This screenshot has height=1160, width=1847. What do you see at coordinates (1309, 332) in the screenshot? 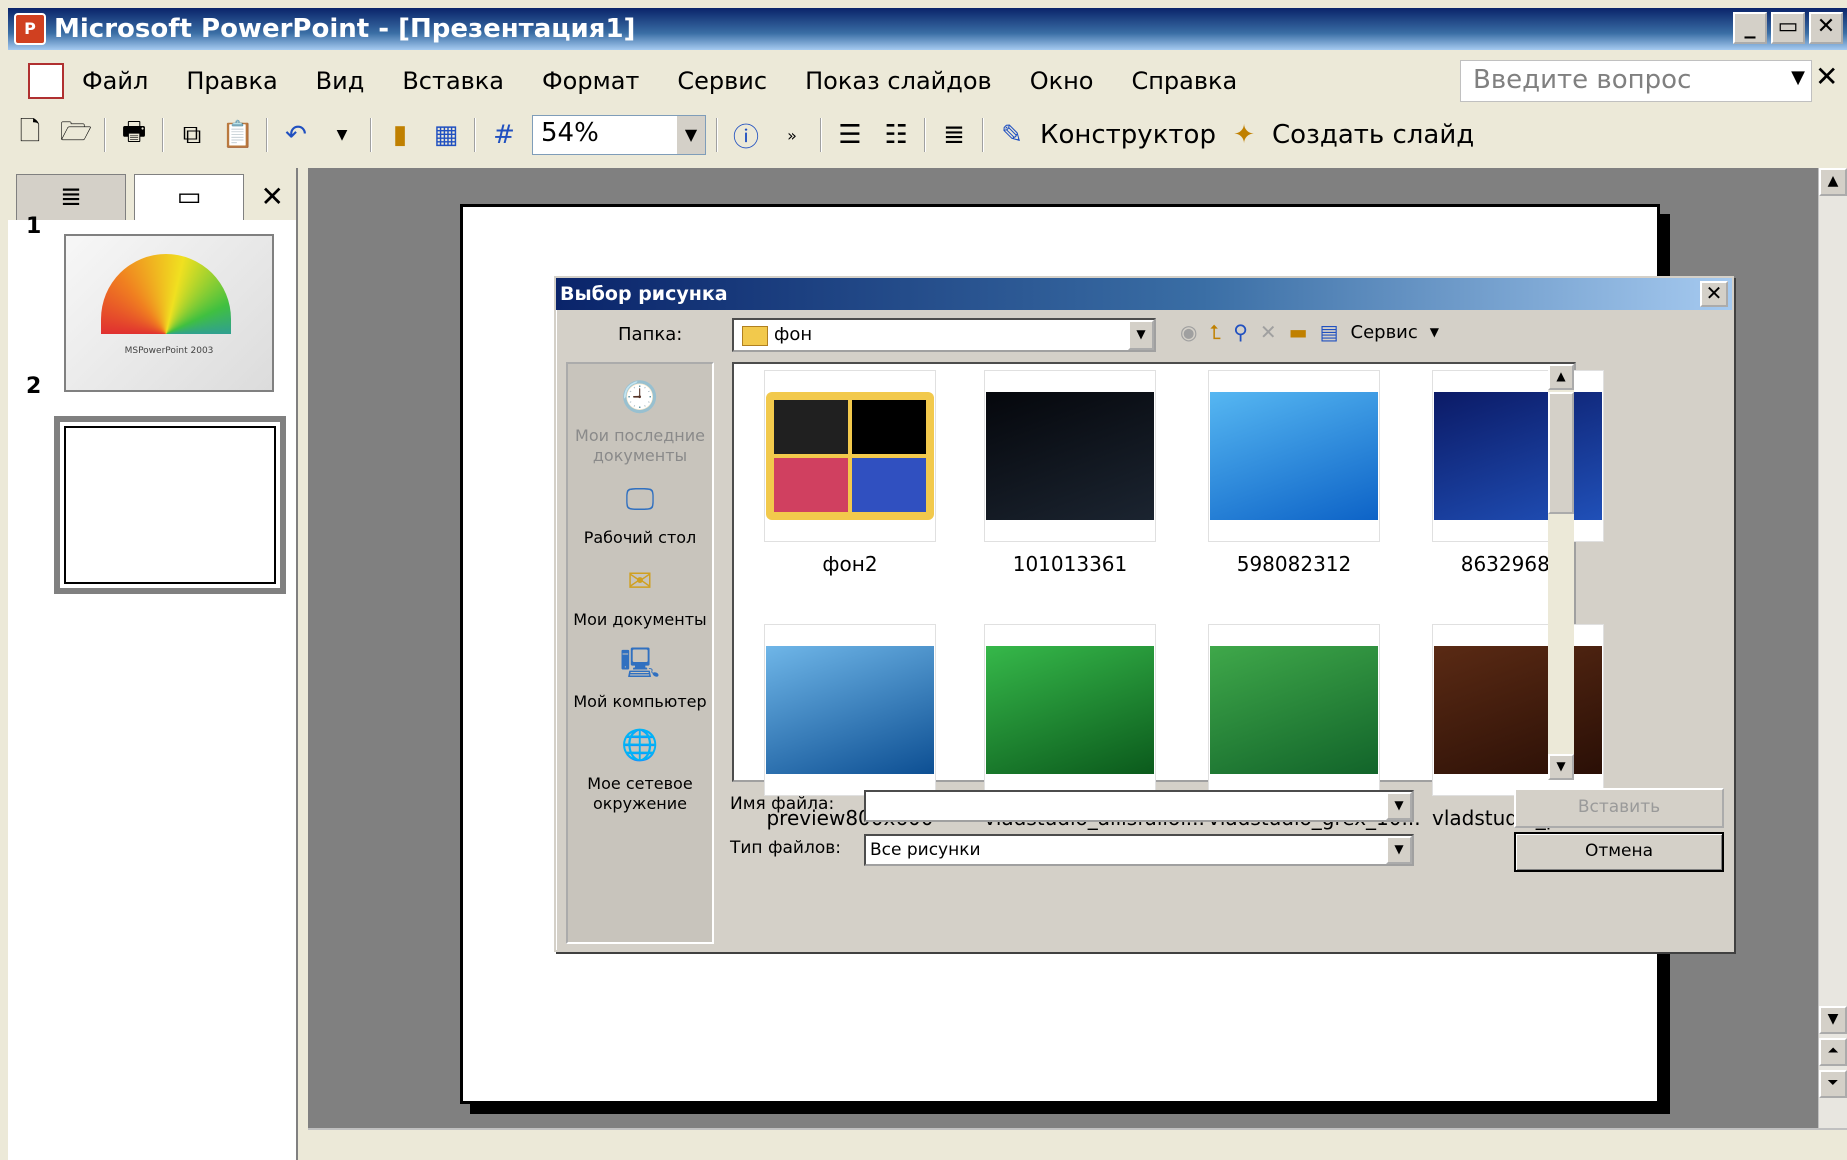
I see `dialog-toolbar: ◉ ⮤ ⚲ ✕ ▬ ▤ Сервис ▼` at bounding box center [1309, 332].